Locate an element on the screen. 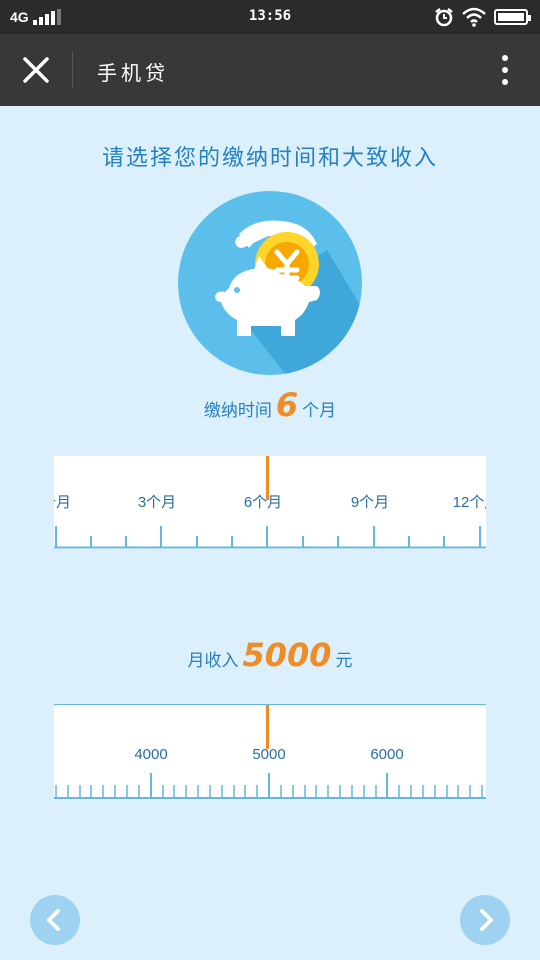 The width and height of the screenshot is (540, 960). more-vertical-icon is located at coordinates (505, 70).